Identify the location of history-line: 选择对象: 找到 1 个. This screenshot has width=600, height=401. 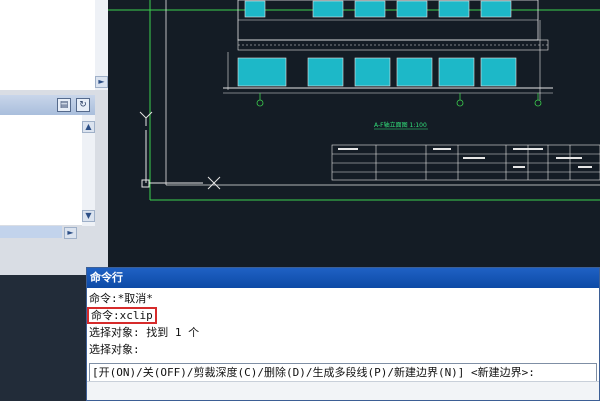
(144, 332).